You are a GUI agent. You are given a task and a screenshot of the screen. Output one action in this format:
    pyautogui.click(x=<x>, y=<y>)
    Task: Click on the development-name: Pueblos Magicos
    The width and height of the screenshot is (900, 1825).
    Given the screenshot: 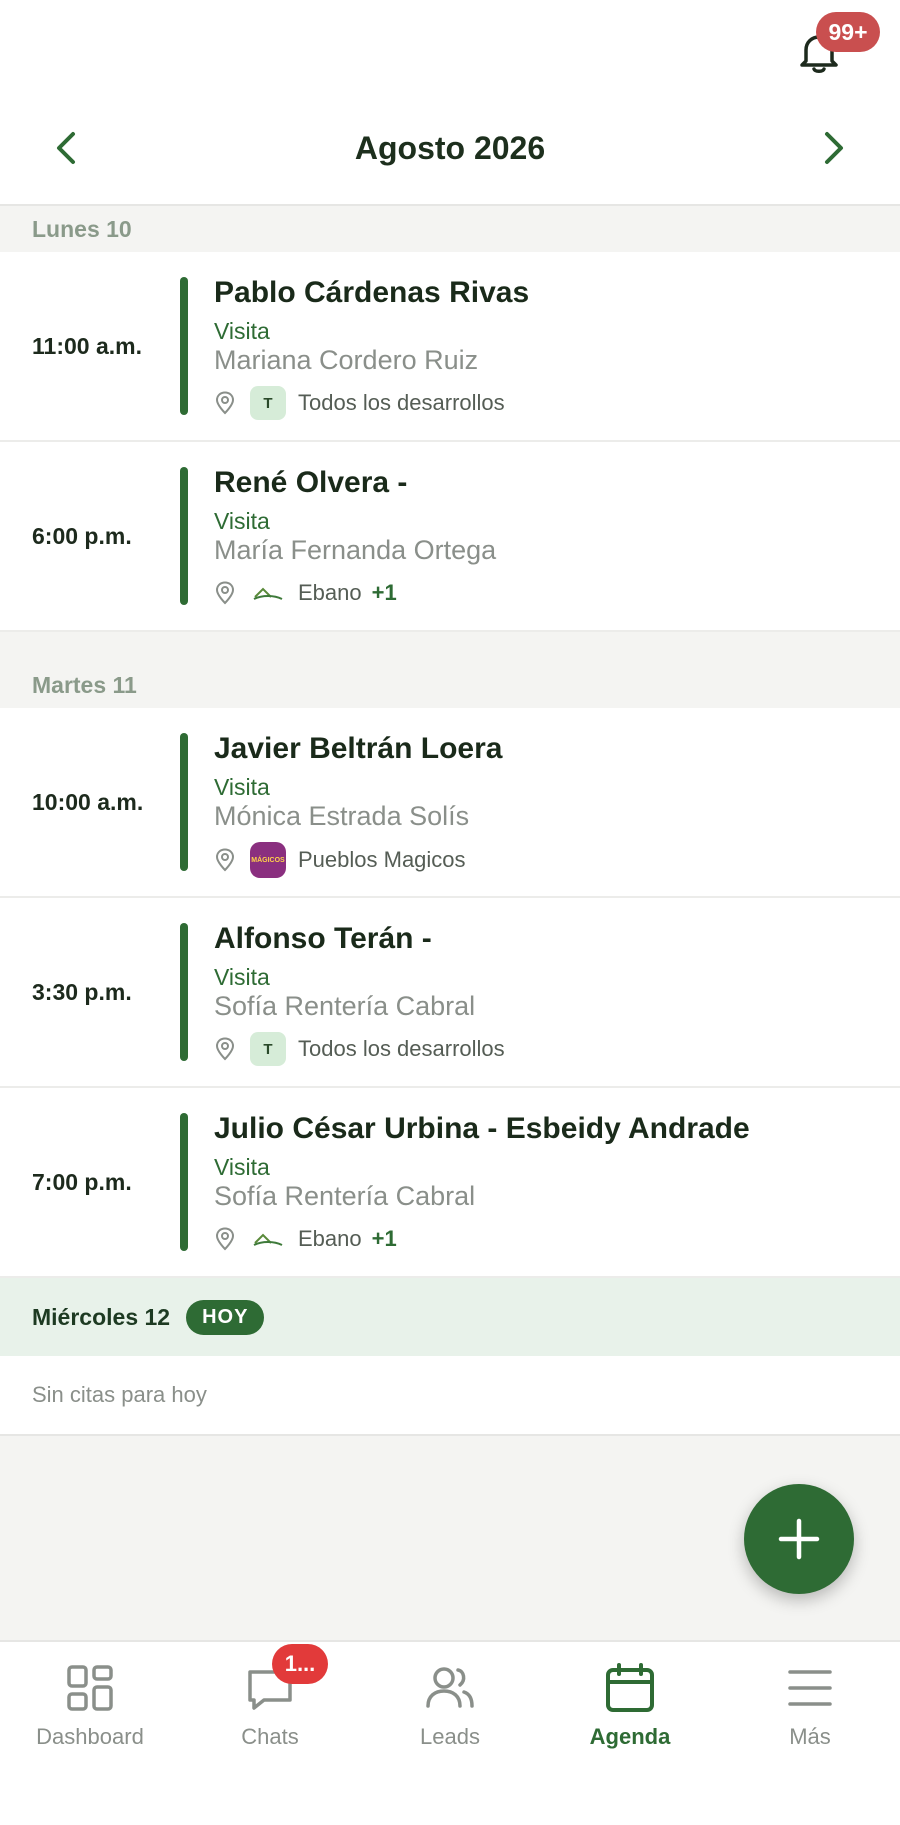 What is the action you would take?
    pyautogui.click(x=382, y=859)
    